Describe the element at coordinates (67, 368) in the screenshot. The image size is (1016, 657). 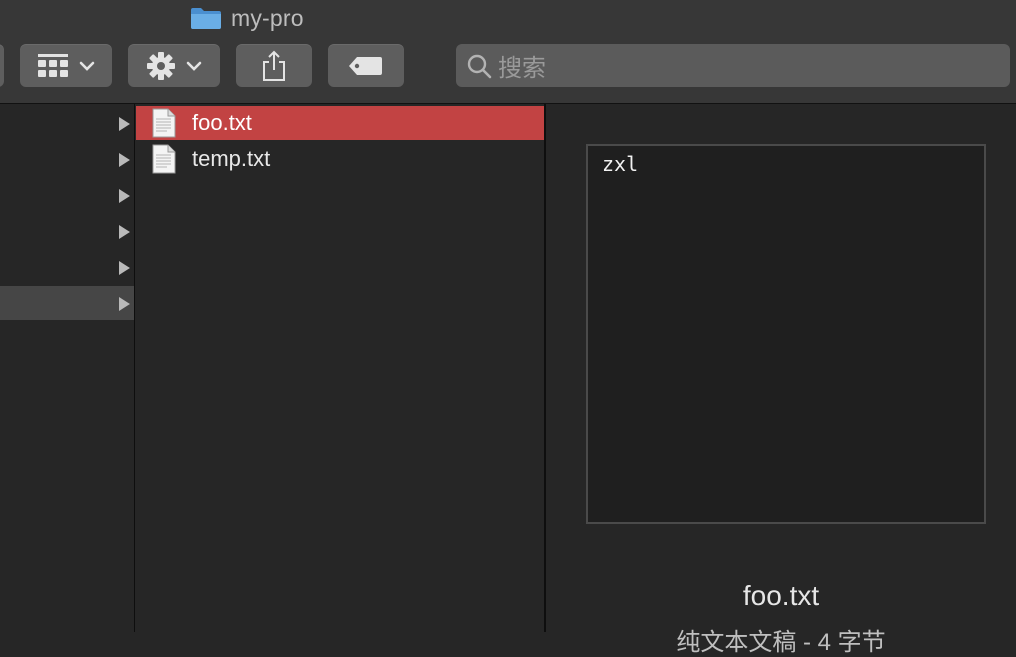
I see `parent-column` at that location.